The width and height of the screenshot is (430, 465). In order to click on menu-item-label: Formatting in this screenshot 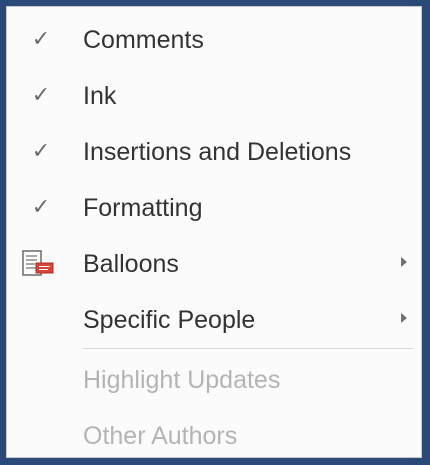, I will do `click(143, 208)`.